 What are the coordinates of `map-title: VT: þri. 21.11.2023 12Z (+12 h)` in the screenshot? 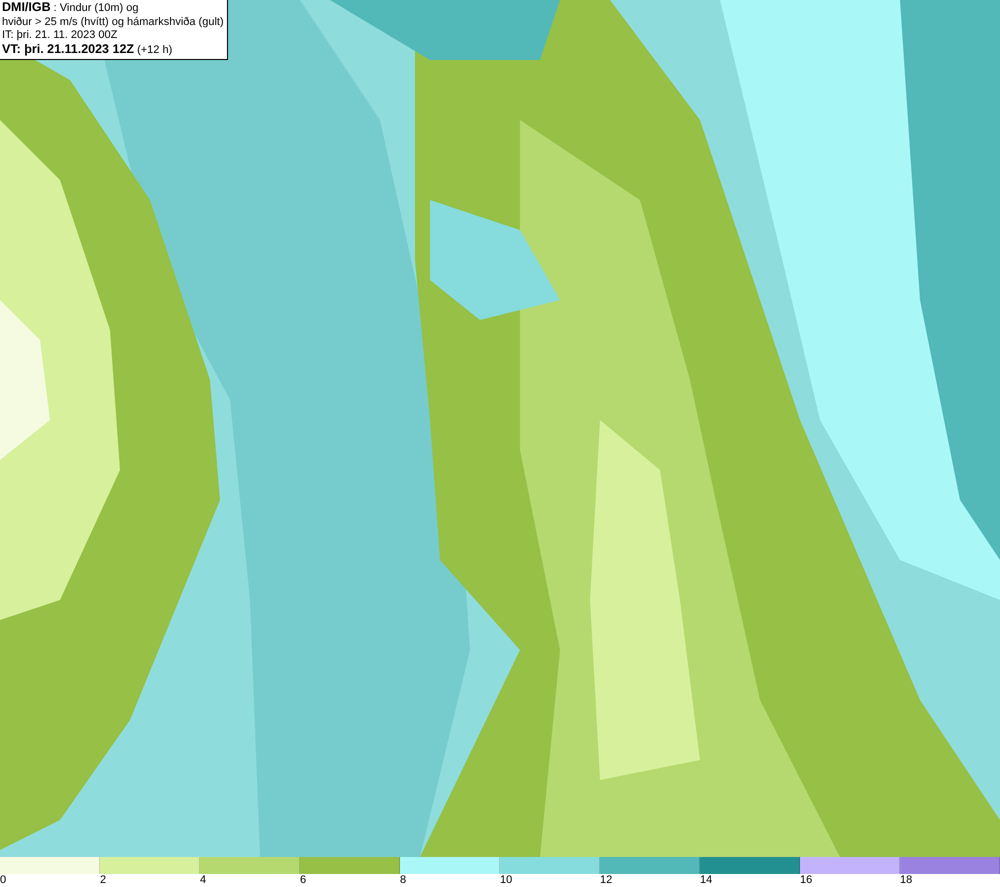 It's located at (88, 49).